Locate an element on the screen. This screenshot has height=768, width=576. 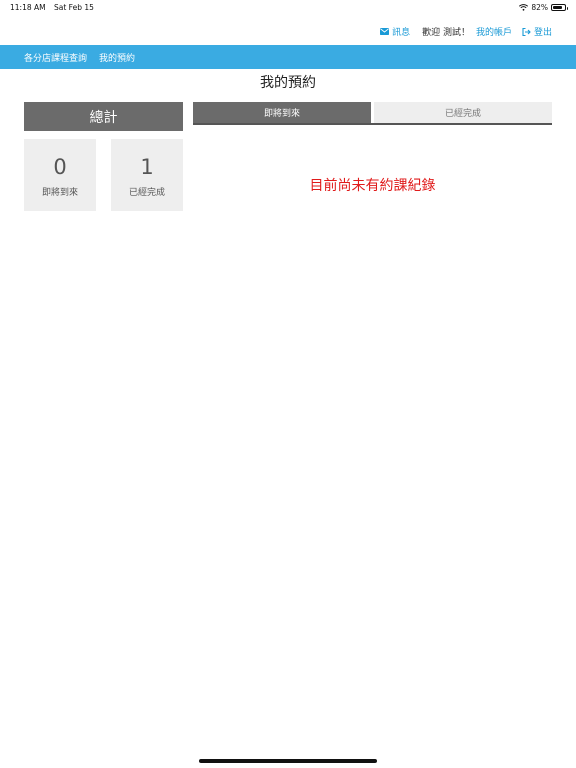
stat-completed-label: 已經完成 is located at coordinates (146, 193).